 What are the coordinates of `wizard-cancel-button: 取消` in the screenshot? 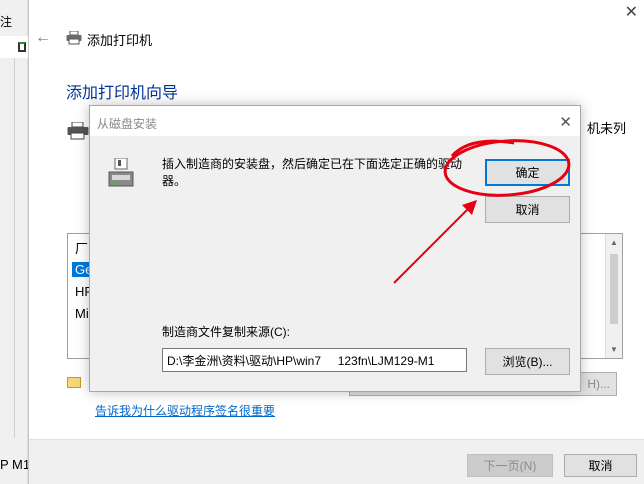 It's located at (600, 465).